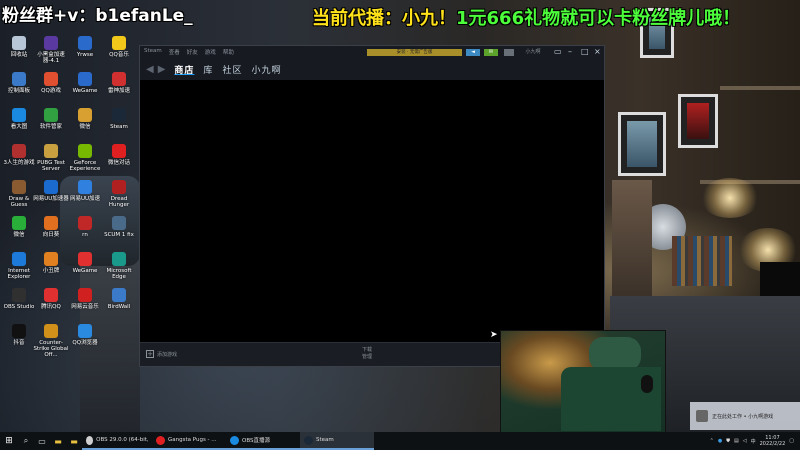 This screenshot has height=450, width=800. I want to click on taskbar-app-button: Steam, so click(337, 441).